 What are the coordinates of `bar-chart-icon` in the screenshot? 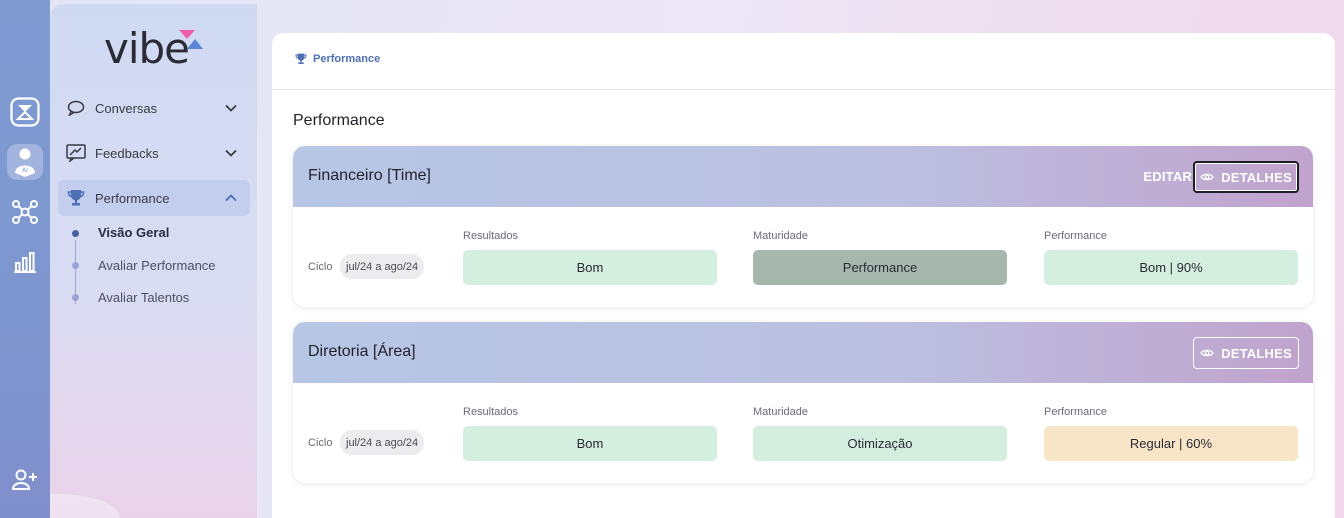 It's located at (25, 262).